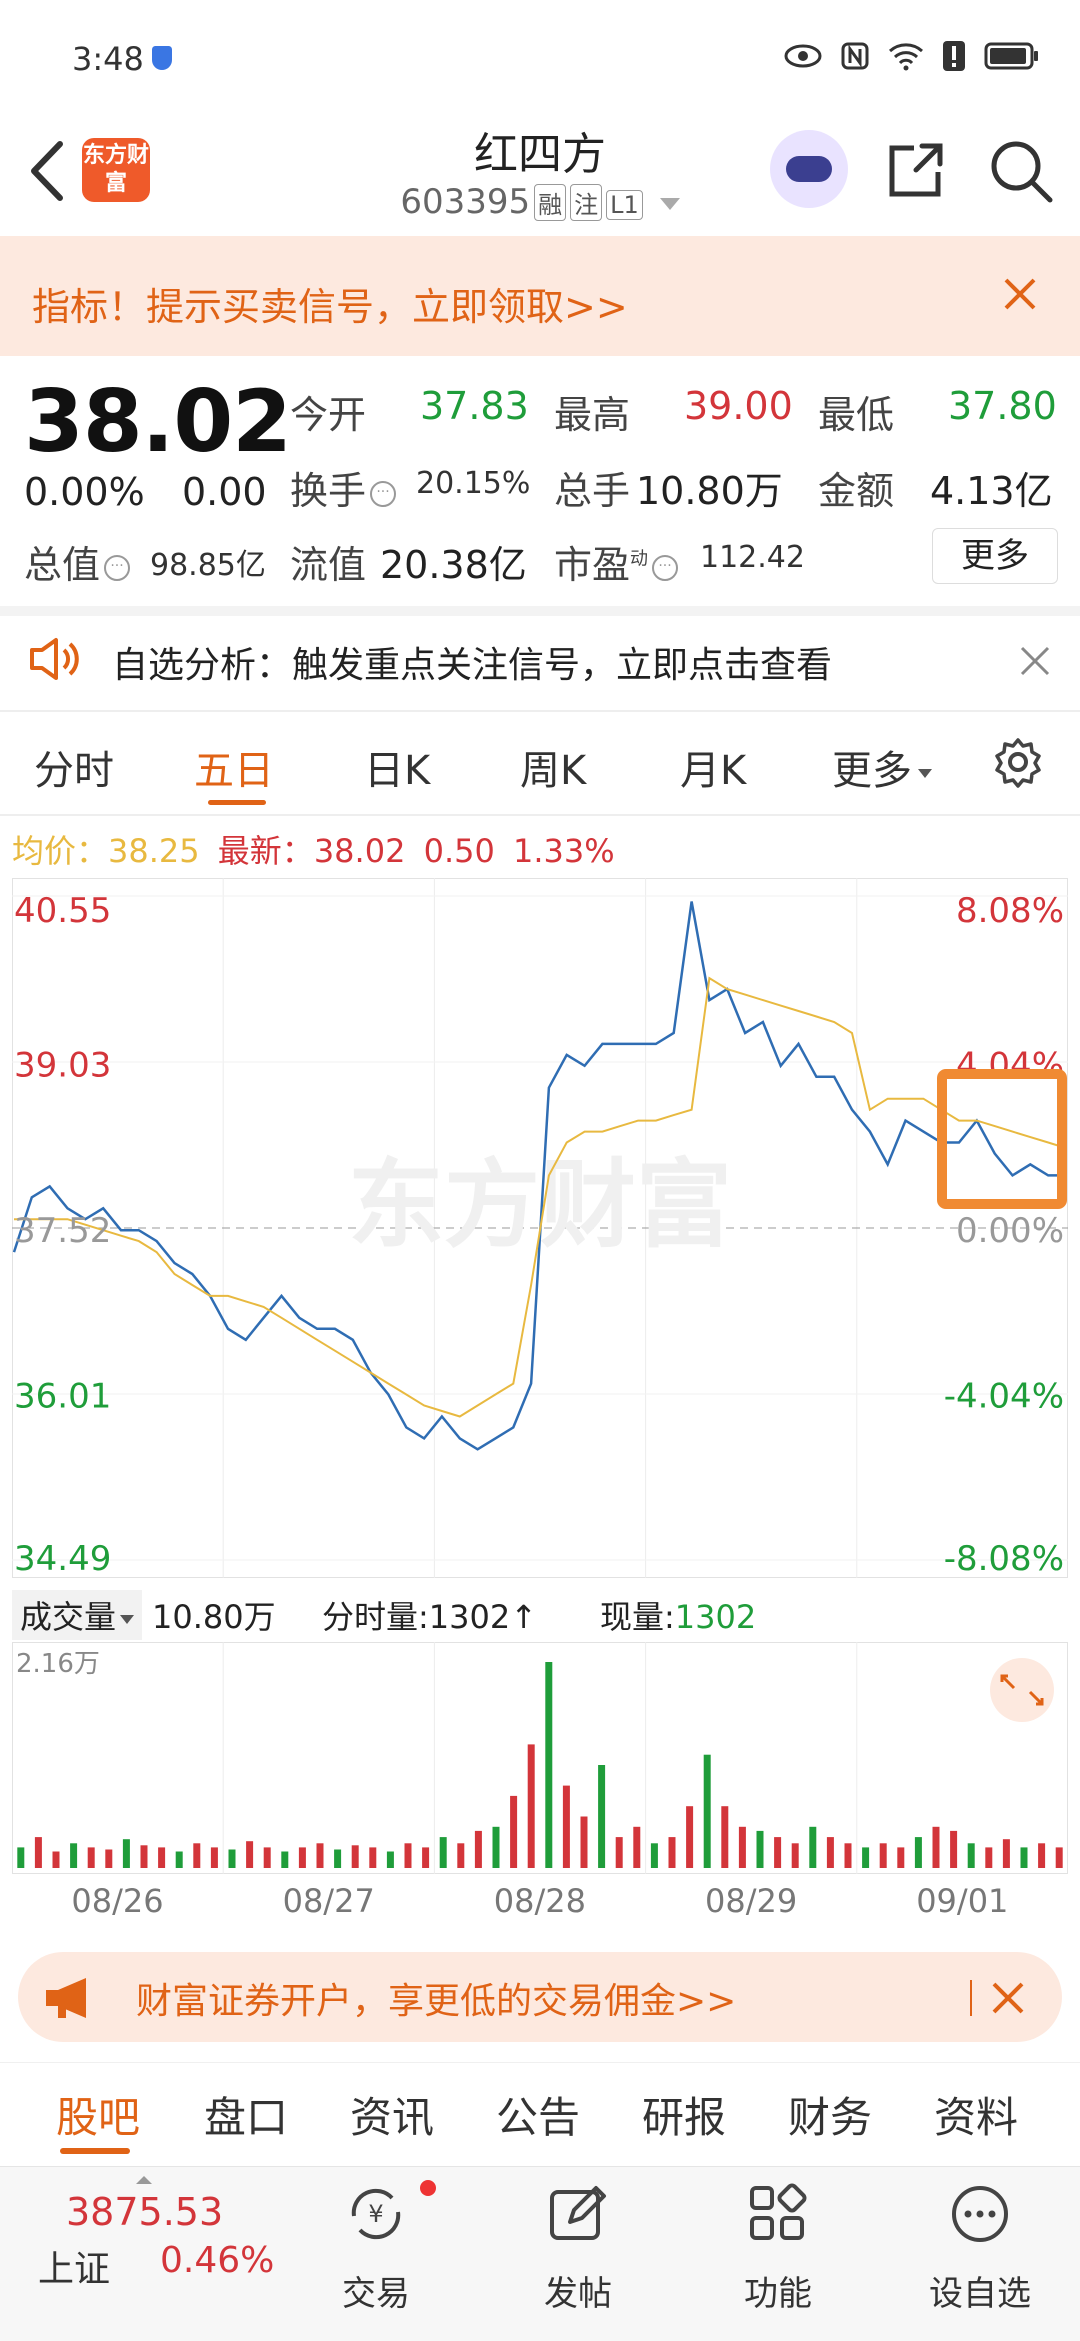 This screenshot has height=2341, width=1080. Describe the element at coordinates (624, 205) in the screenshot. I see `tag-level: L1` at that location.